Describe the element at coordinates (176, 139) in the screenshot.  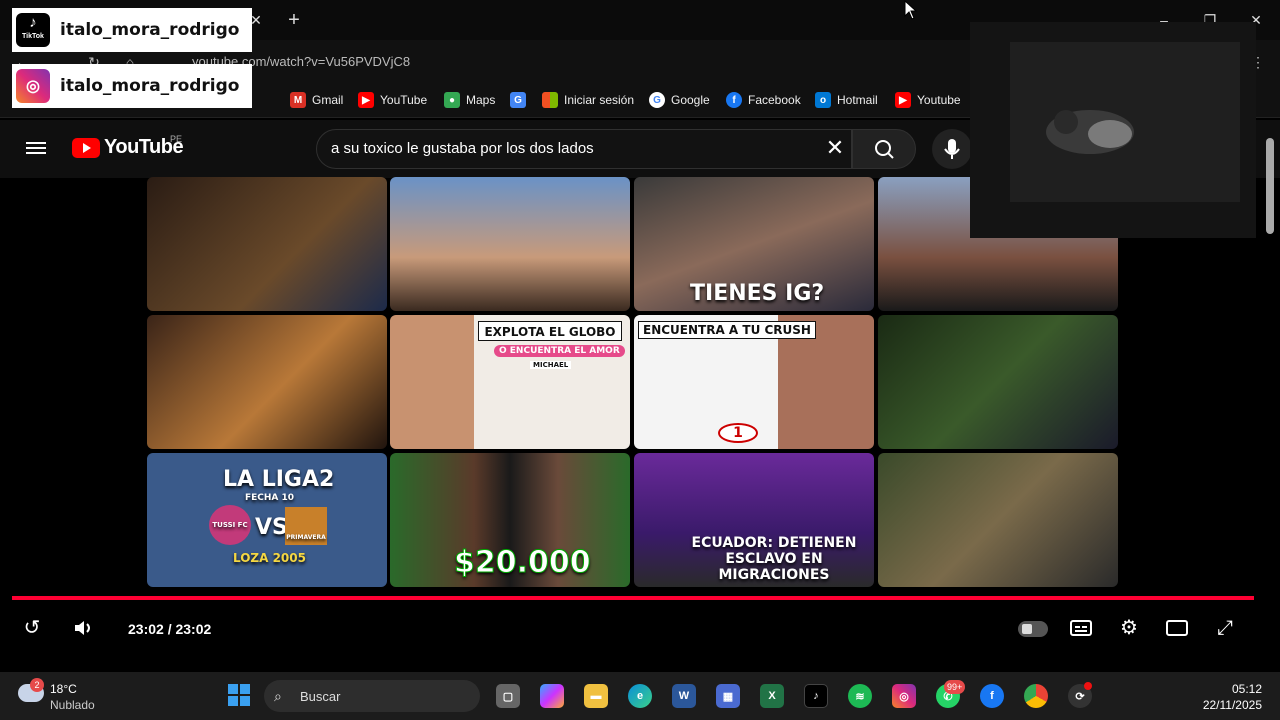
I see `country-code: PE` at that location.